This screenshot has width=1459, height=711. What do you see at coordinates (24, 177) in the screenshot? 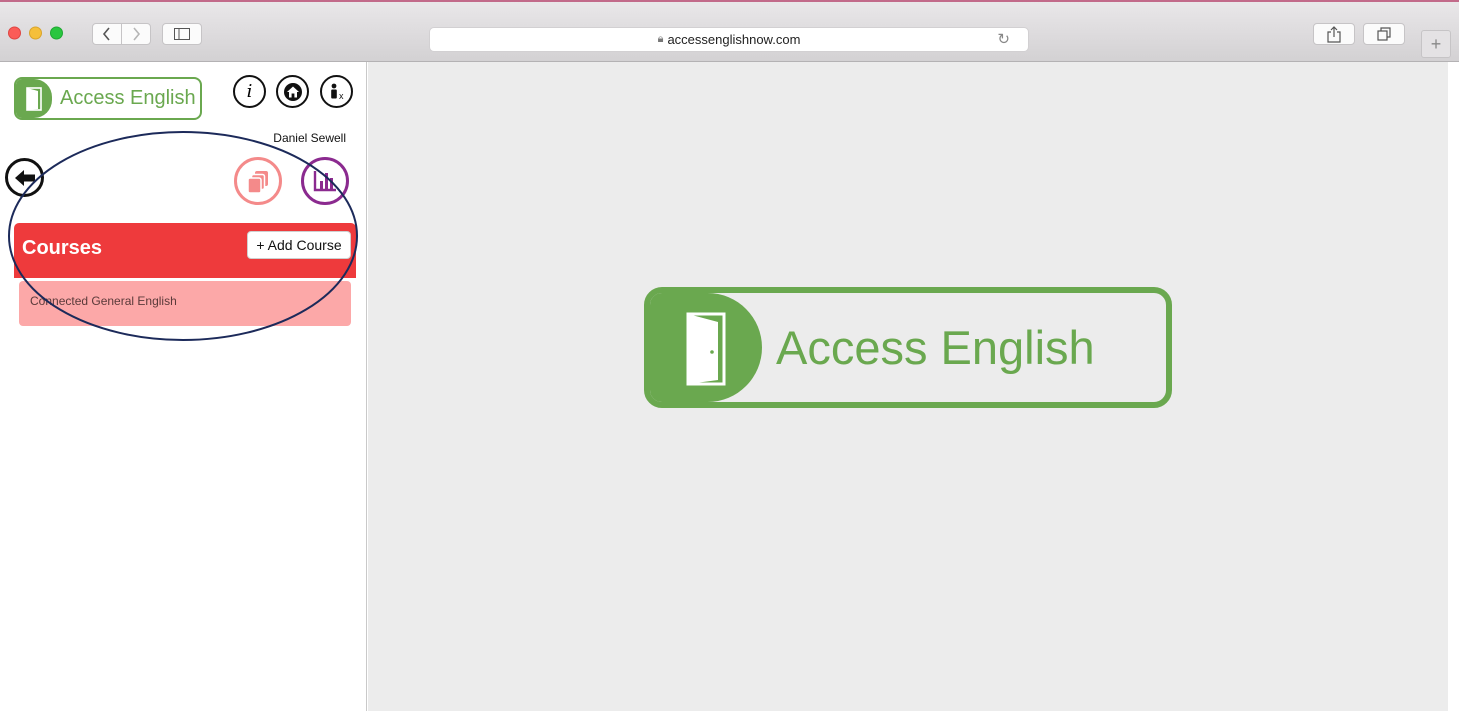
I see `back-arrow-icon` at bounding box center [24, 177].